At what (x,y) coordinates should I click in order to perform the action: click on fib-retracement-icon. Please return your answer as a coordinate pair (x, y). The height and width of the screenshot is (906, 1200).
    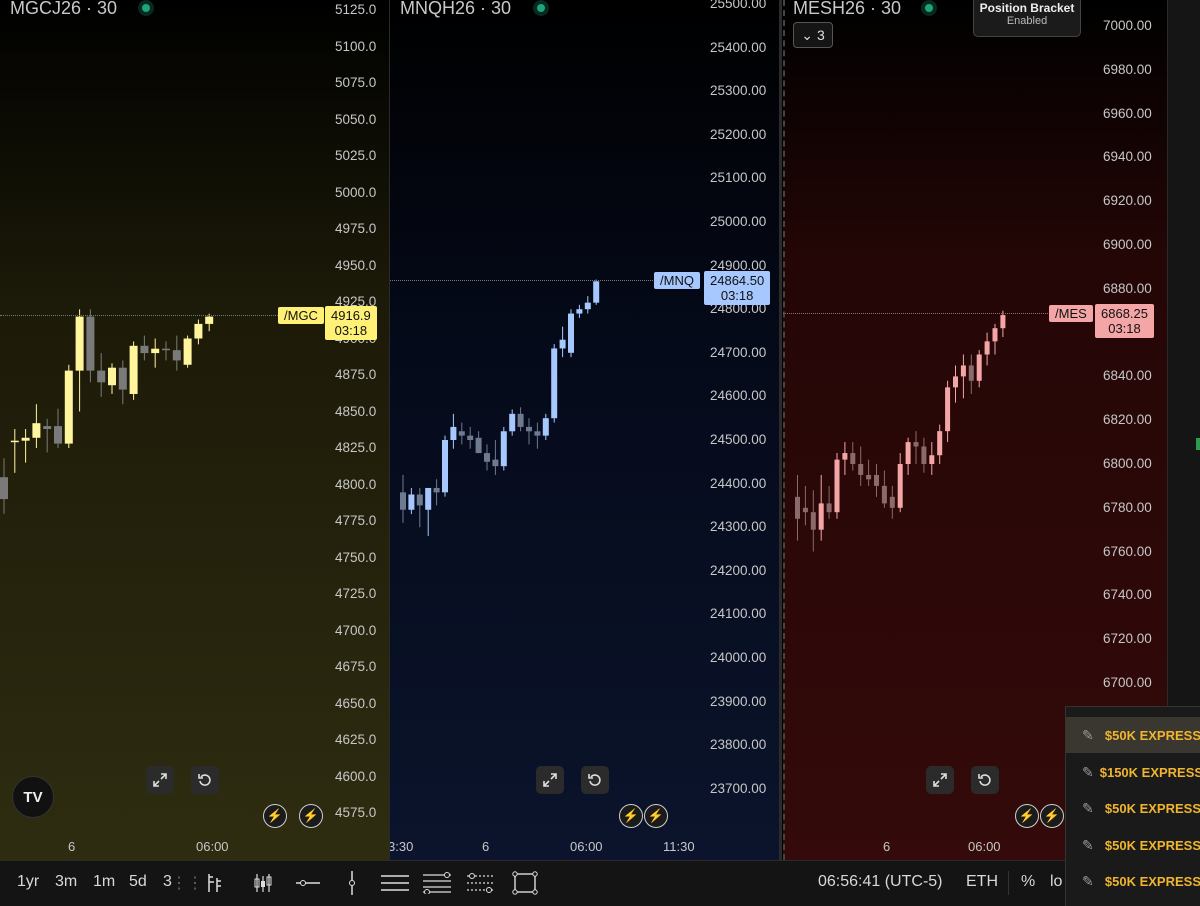
    Looking at the image, I should click on (437, 883).